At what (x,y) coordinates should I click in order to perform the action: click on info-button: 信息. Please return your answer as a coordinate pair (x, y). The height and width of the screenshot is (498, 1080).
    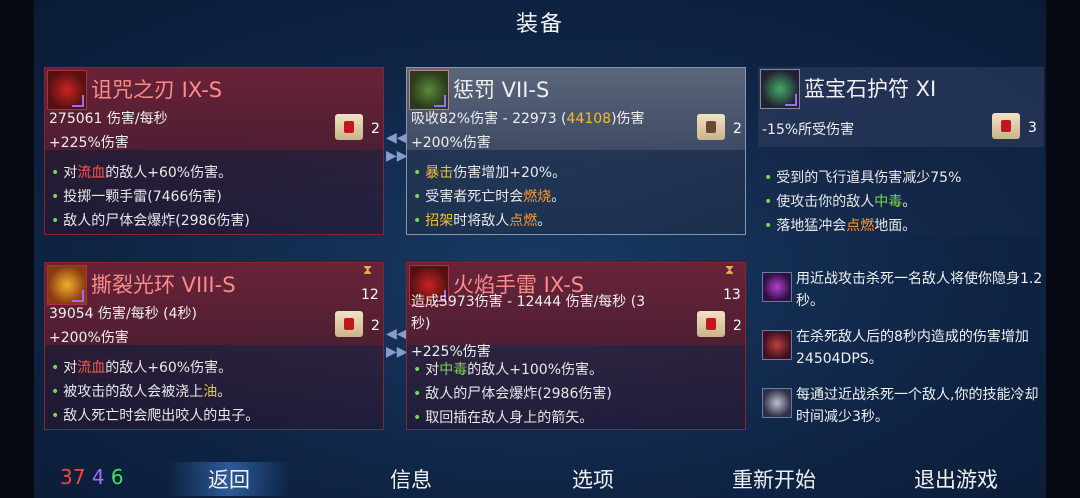
    Looking at the image, I should click on (411, 479).